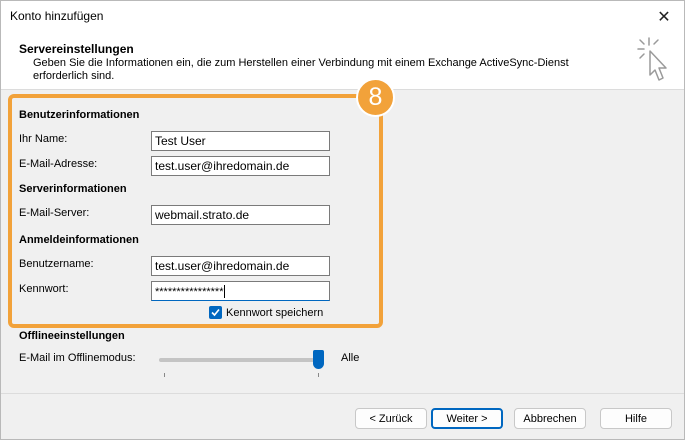 The width and height of the screenshot is (685, 440). What do you see at coordinates (636, 418) in the screenshot?
I see `help-button: Hilfe` at bounding box center [636, 418].